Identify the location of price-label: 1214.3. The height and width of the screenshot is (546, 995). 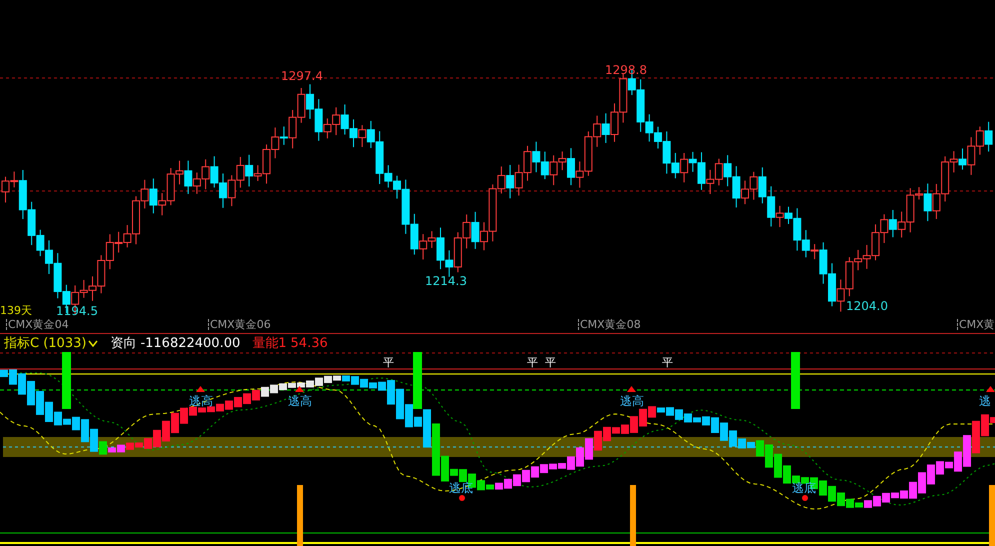
(446, 281).